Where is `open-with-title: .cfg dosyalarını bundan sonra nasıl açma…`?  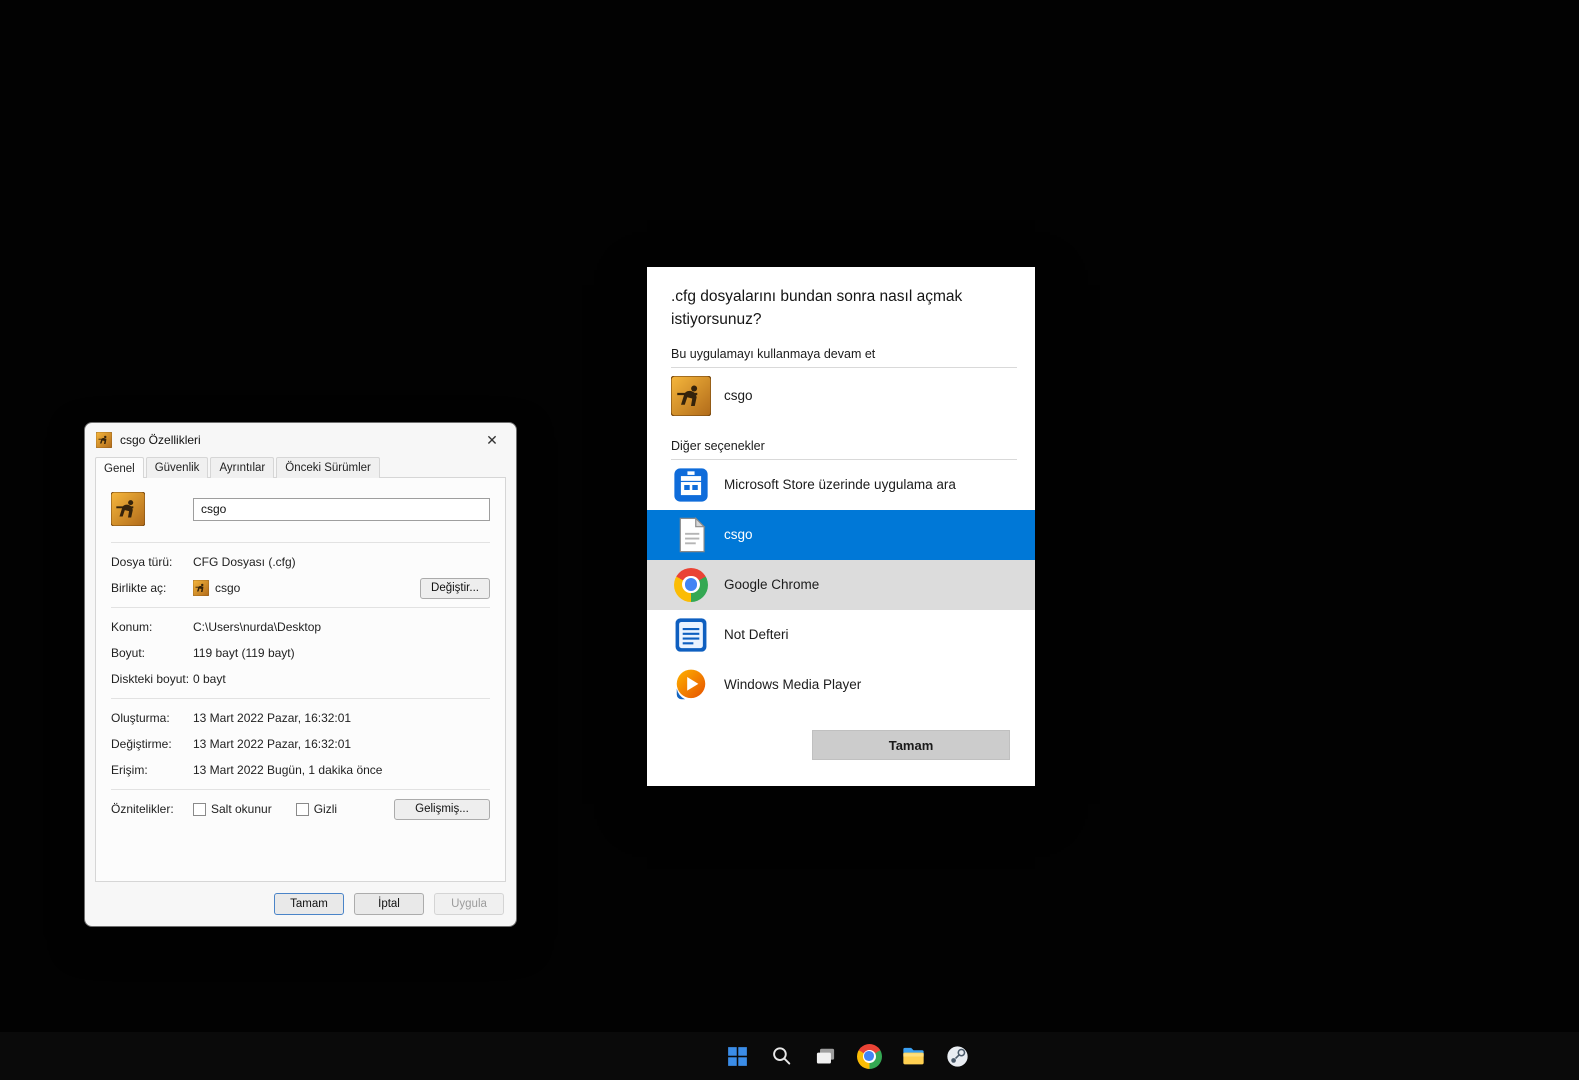 open-with-title: .cfg dosyalarını bundan sonra nasıl açma… is located at coordinates (817, 308).